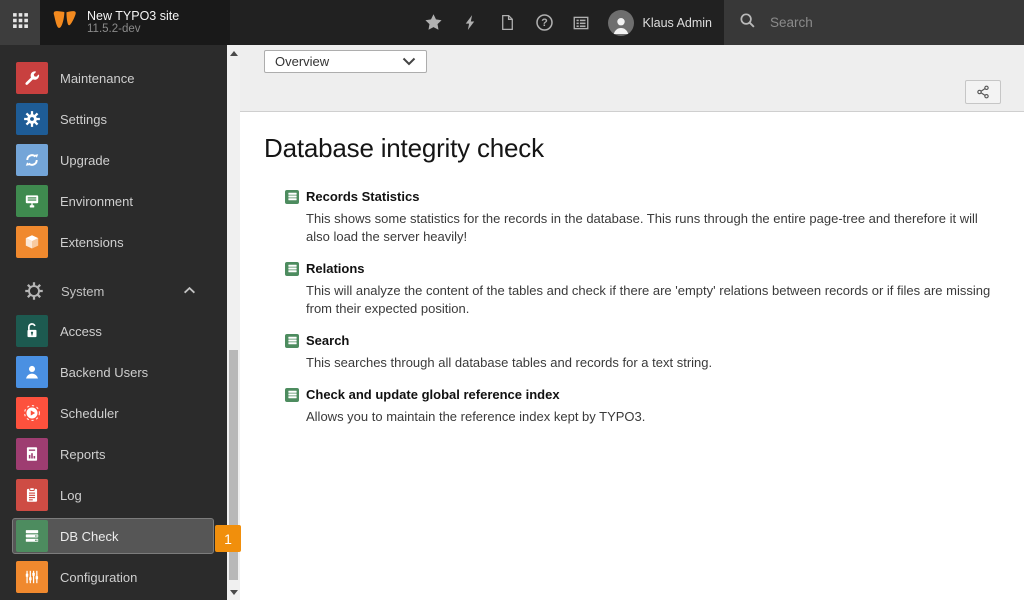 The height and width of the screenshot is (600, 1024). I want to click on username: Klaus Admin, so click(677, 22).